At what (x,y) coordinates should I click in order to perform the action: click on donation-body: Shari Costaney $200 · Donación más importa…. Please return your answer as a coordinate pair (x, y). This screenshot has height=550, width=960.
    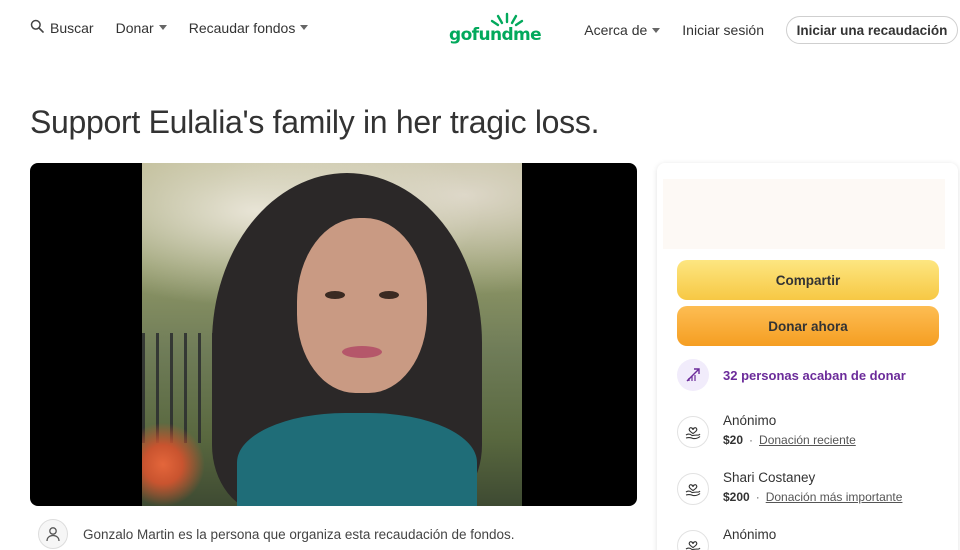
    Looking at the image, I should click on (812, 487).